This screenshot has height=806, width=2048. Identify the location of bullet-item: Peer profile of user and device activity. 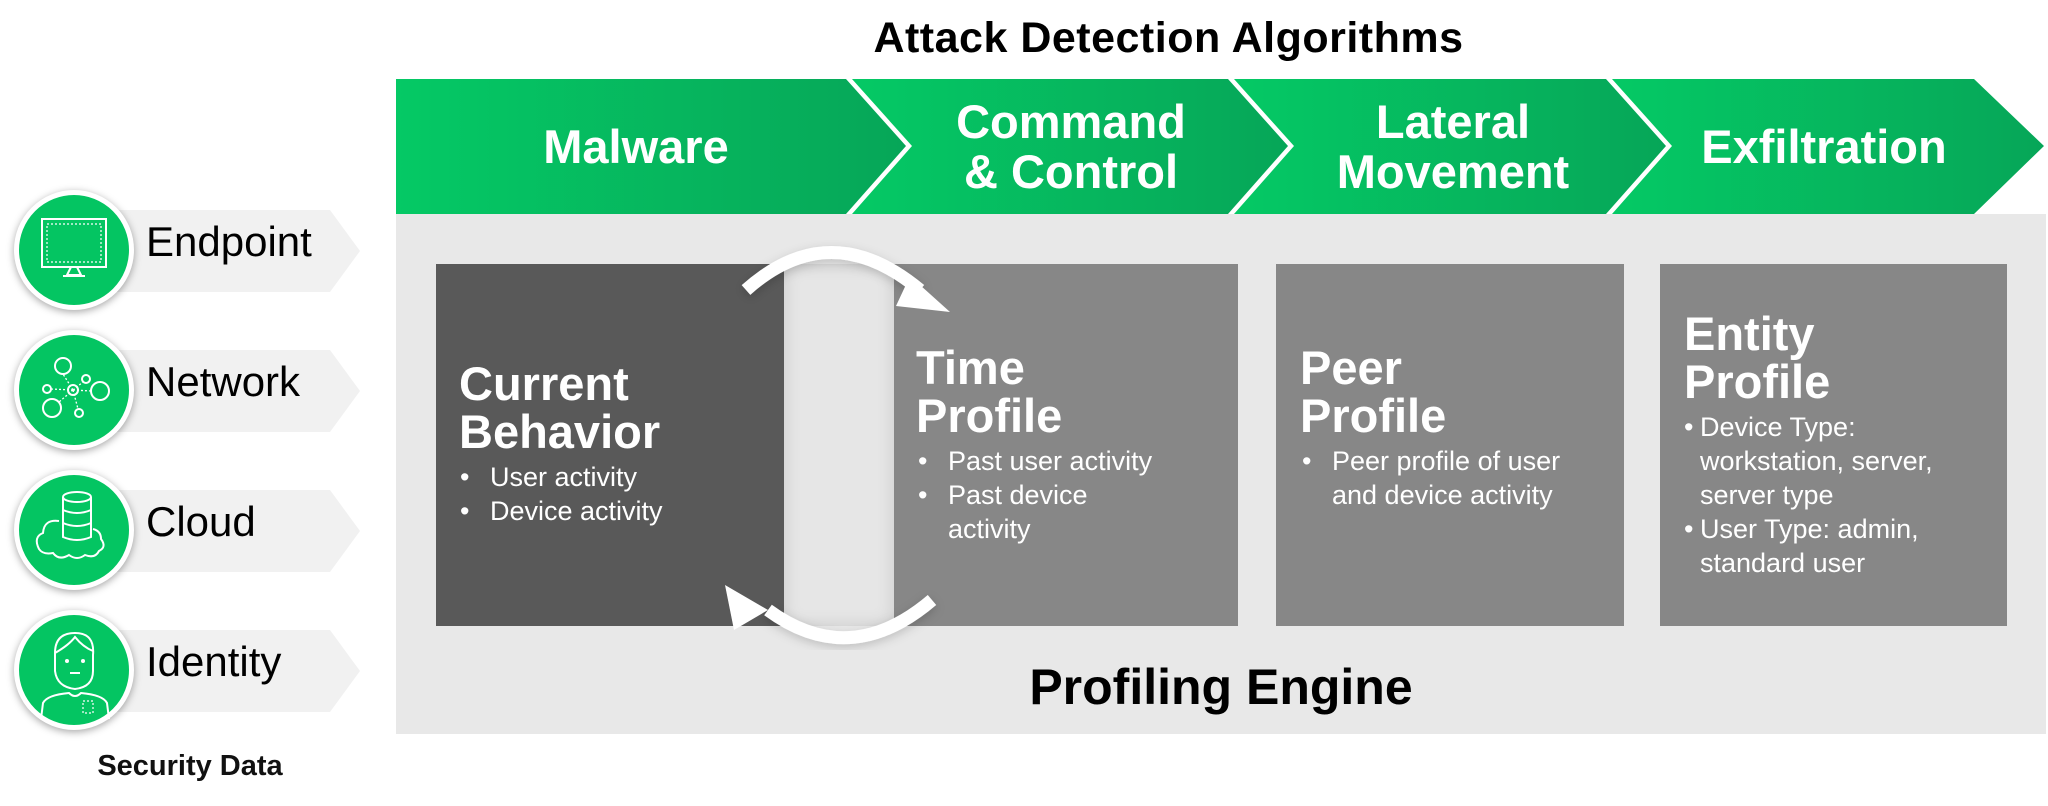
(1435, 478).